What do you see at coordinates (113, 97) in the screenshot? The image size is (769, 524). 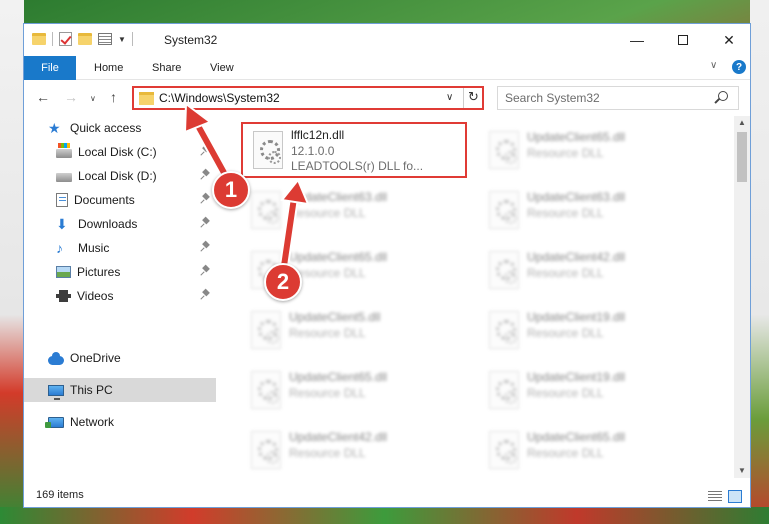 I see `up-button: ↑` at bounding box center [113, 97].